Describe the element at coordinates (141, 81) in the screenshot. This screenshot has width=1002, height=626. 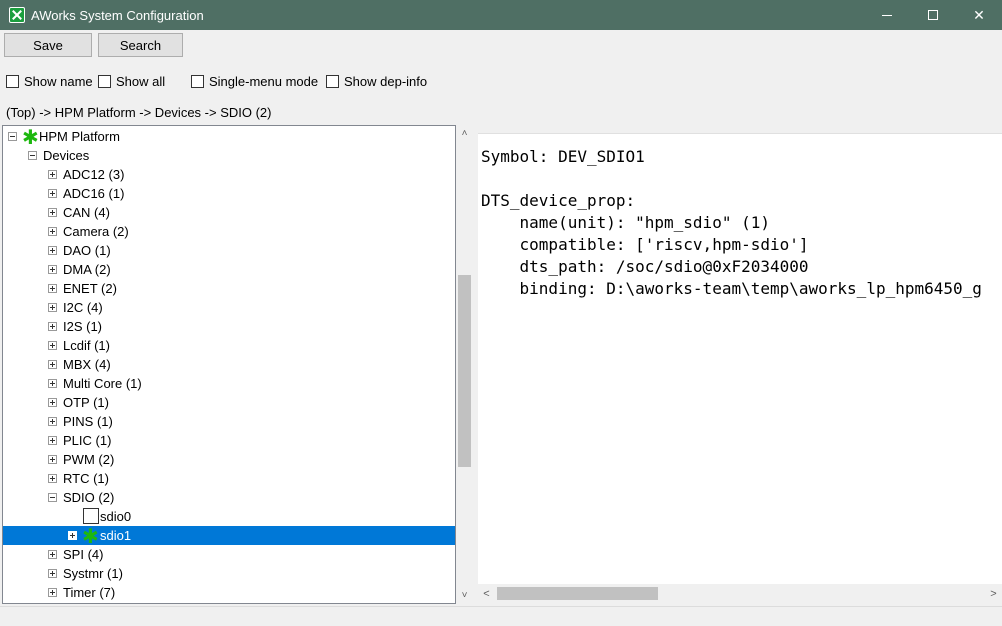
I see `show-all-label: Show all` at that location.